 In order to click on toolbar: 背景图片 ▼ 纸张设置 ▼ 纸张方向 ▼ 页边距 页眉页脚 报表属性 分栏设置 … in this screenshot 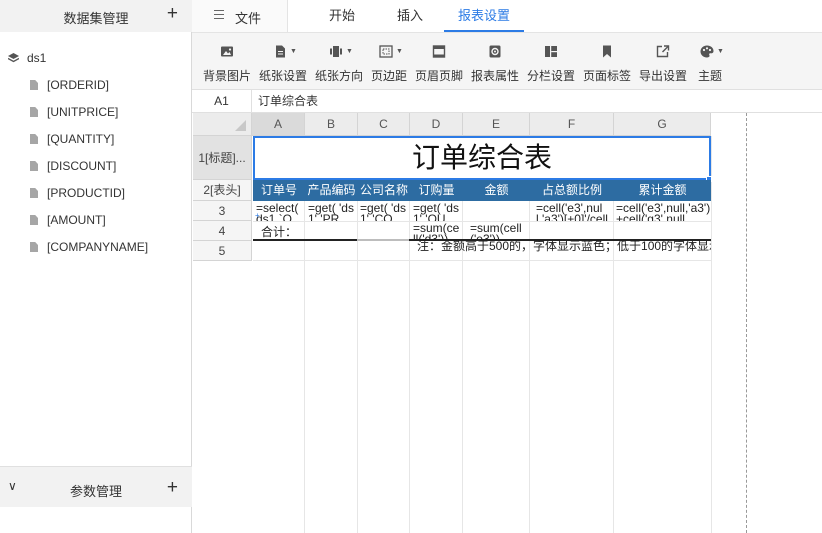, I will do `click(507, 61)`.